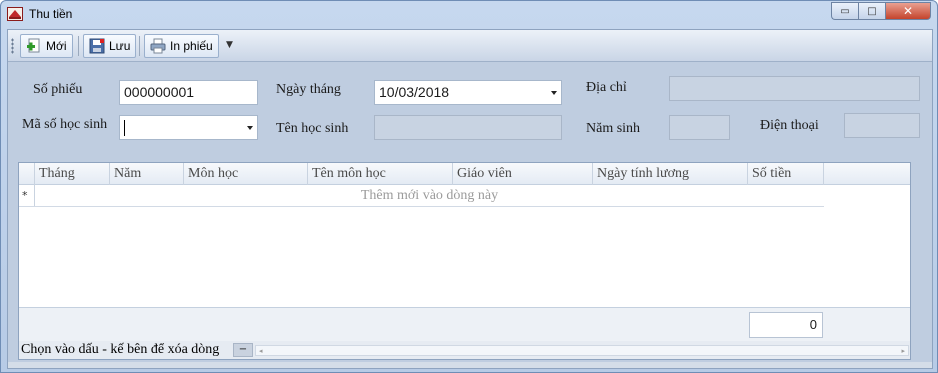 Image resolution: width=938 pixels, height=373 pixels. I want to click on print-receipt-button: In phiếu, so click(181, 46).